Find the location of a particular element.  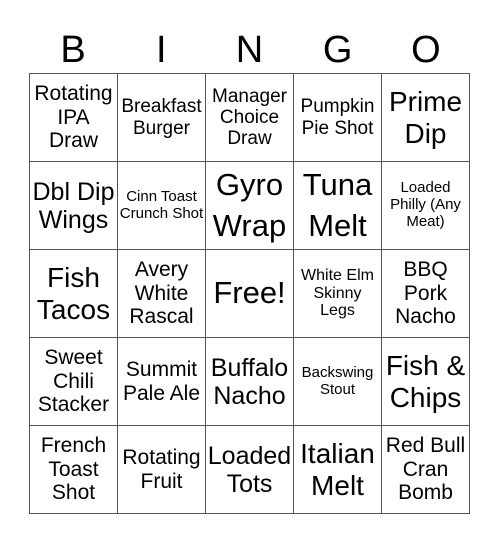

cell-label: Manager Choice Draw is located at coordinates (249, 117).